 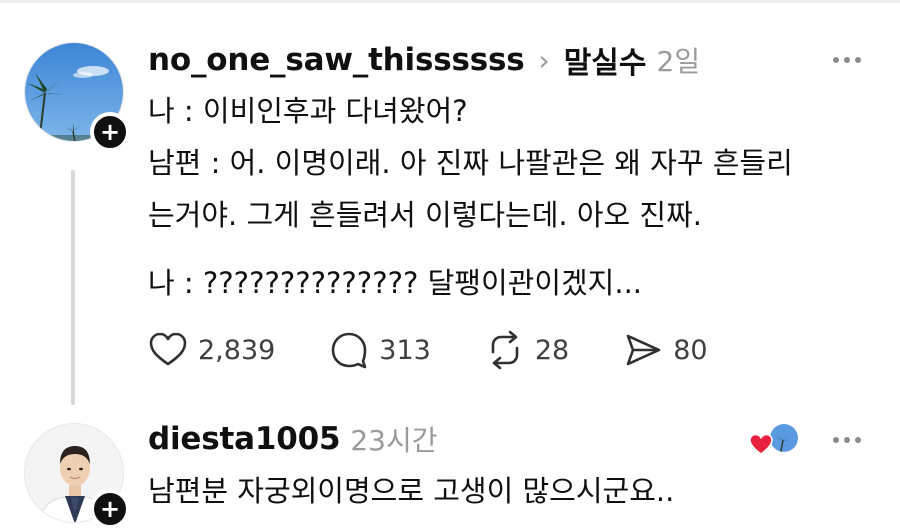 I want to click on post-header: no_one_saw_thissssss › 말실수 2일, so click(x=424, y=60).